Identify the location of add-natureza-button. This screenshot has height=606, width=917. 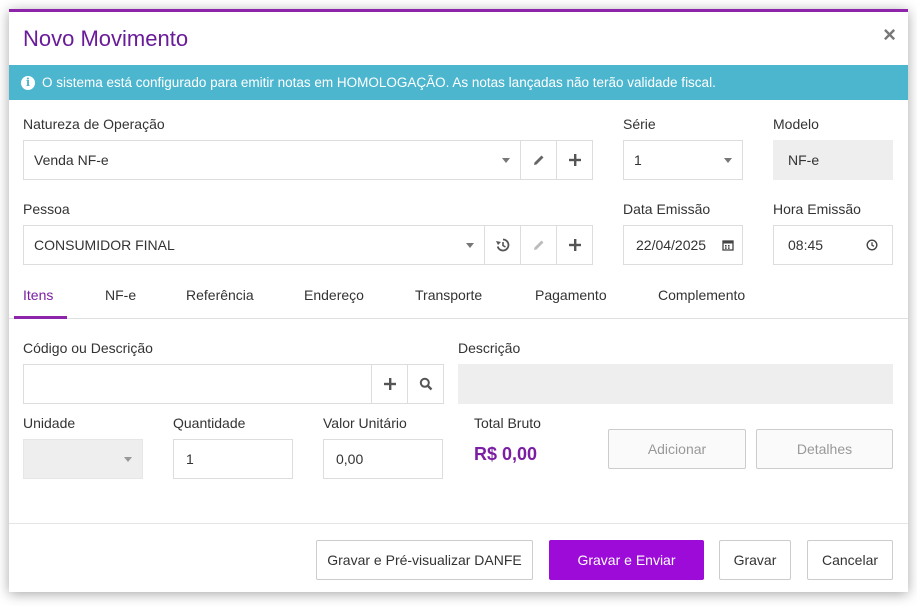
(574, 160).